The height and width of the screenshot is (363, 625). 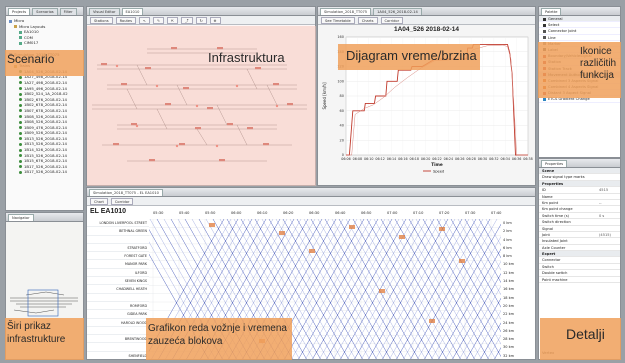 I want to click on x-tick-label: 06:18, so click(x=414, y=159).